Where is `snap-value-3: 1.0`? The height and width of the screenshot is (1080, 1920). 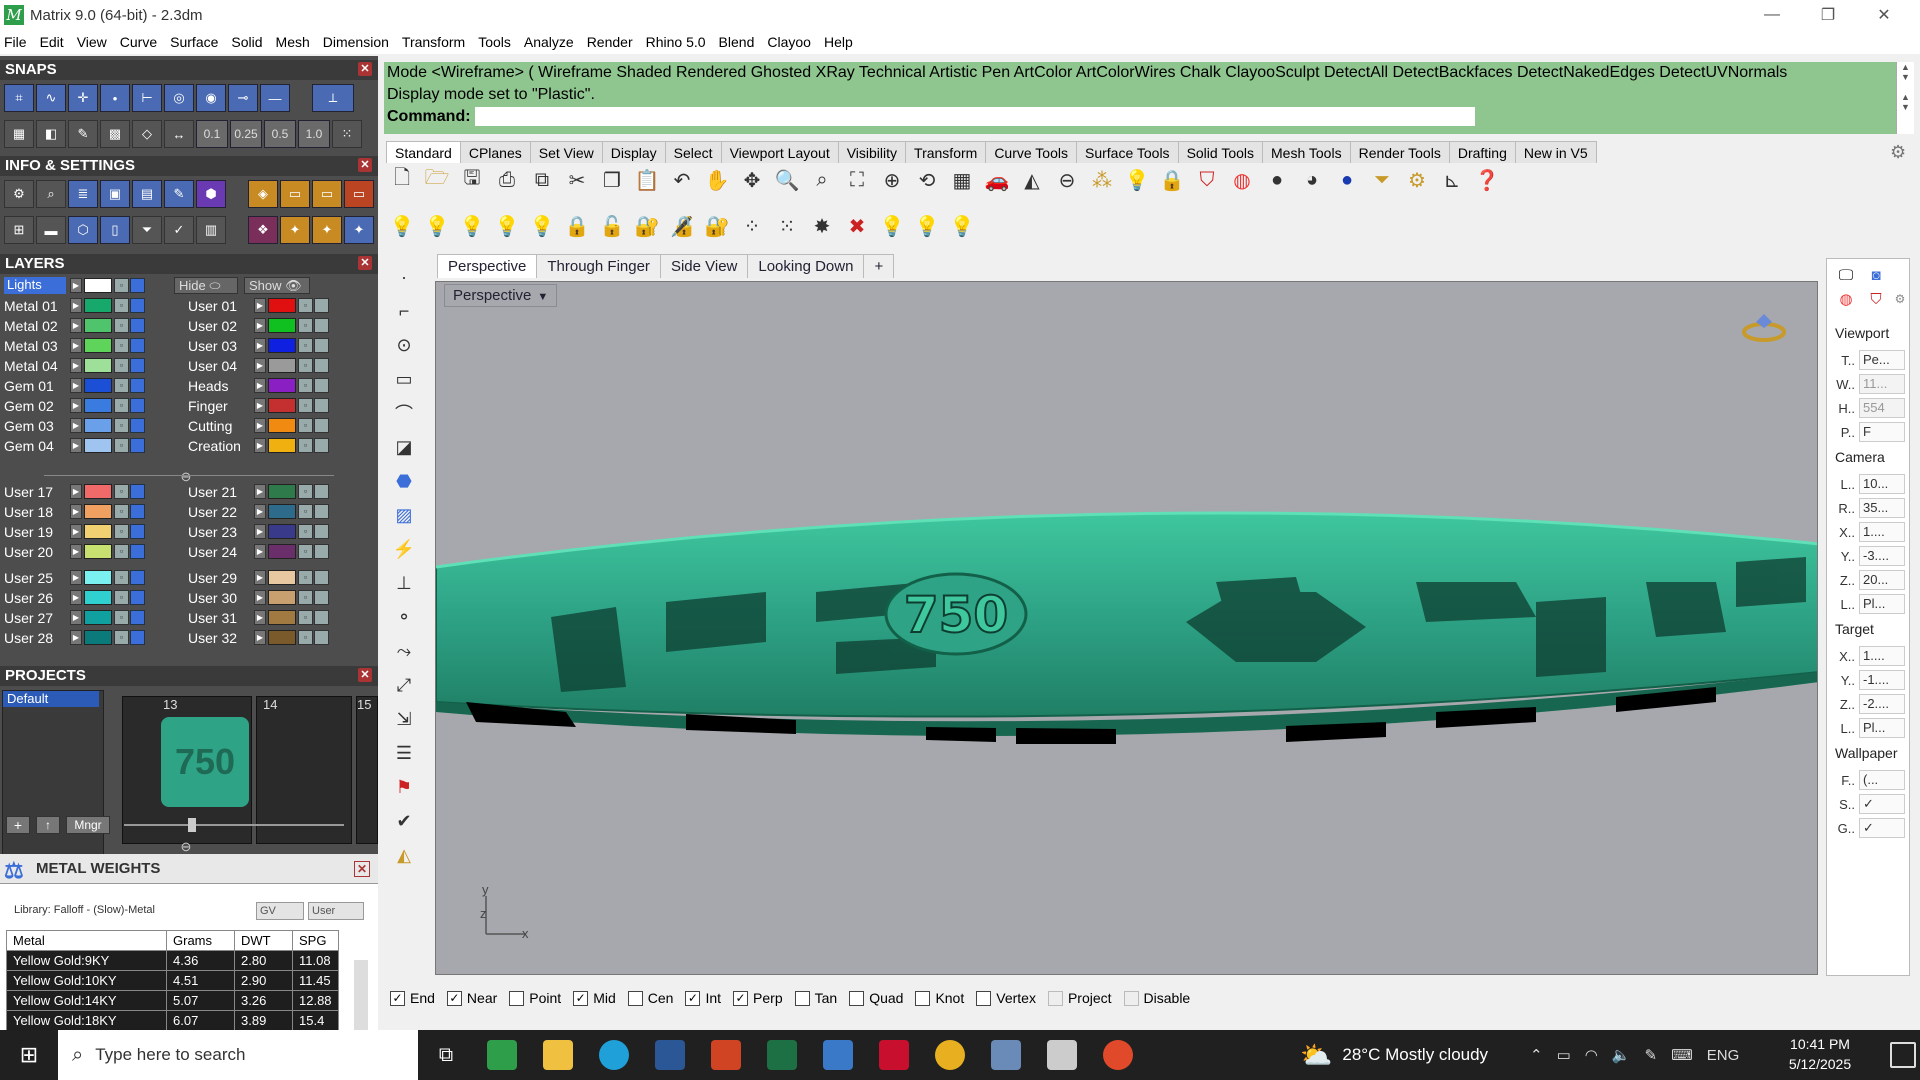 snap-value-3: 1.0 is located at coordinates (314, 134).